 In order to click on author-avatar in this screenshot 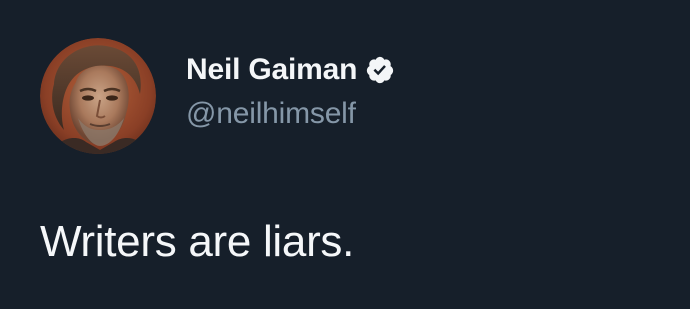, I will do `click(98, 96)`.